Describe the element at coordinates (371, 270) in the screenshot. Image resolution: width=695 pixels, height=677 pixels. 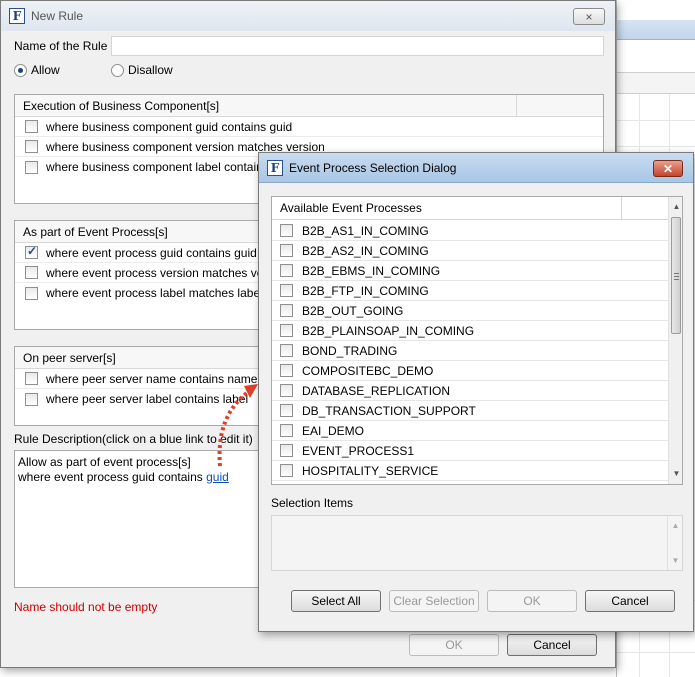
I see `process-name: B2B_EBMS_IN_COMING` at that location.